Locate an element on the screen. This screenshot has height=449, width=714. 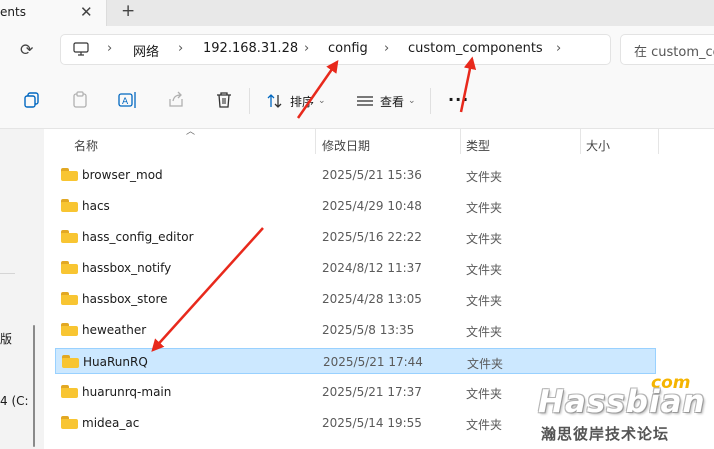
modified-date: 2024/8/12 11:37 is located at coordinates (372, 268).